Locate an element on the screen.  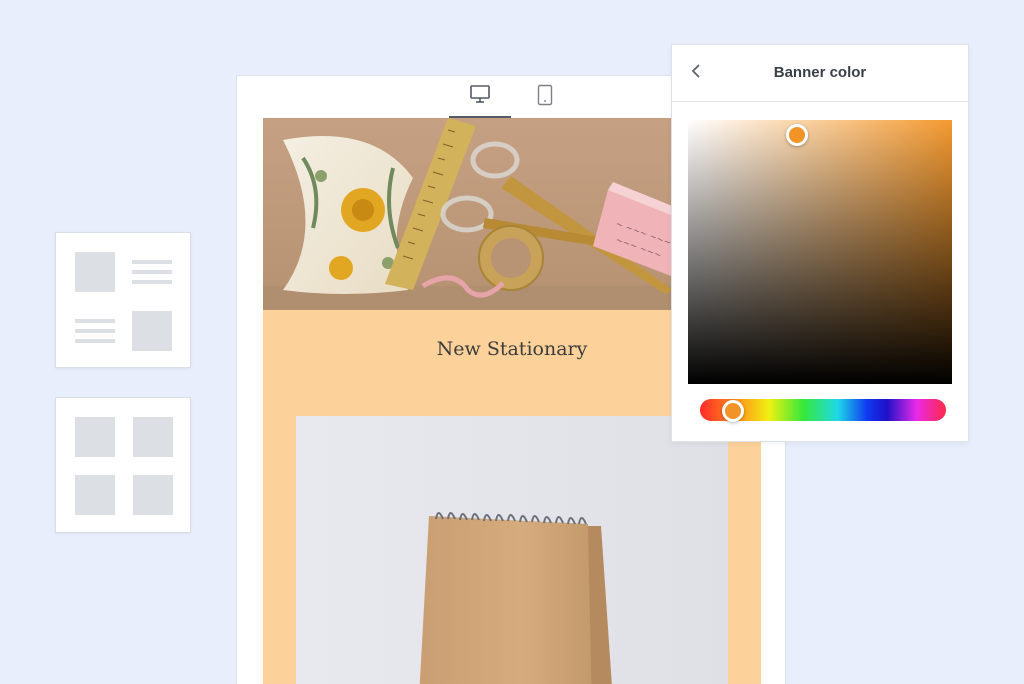
desktop-icon is located at coordinates (480, 96).